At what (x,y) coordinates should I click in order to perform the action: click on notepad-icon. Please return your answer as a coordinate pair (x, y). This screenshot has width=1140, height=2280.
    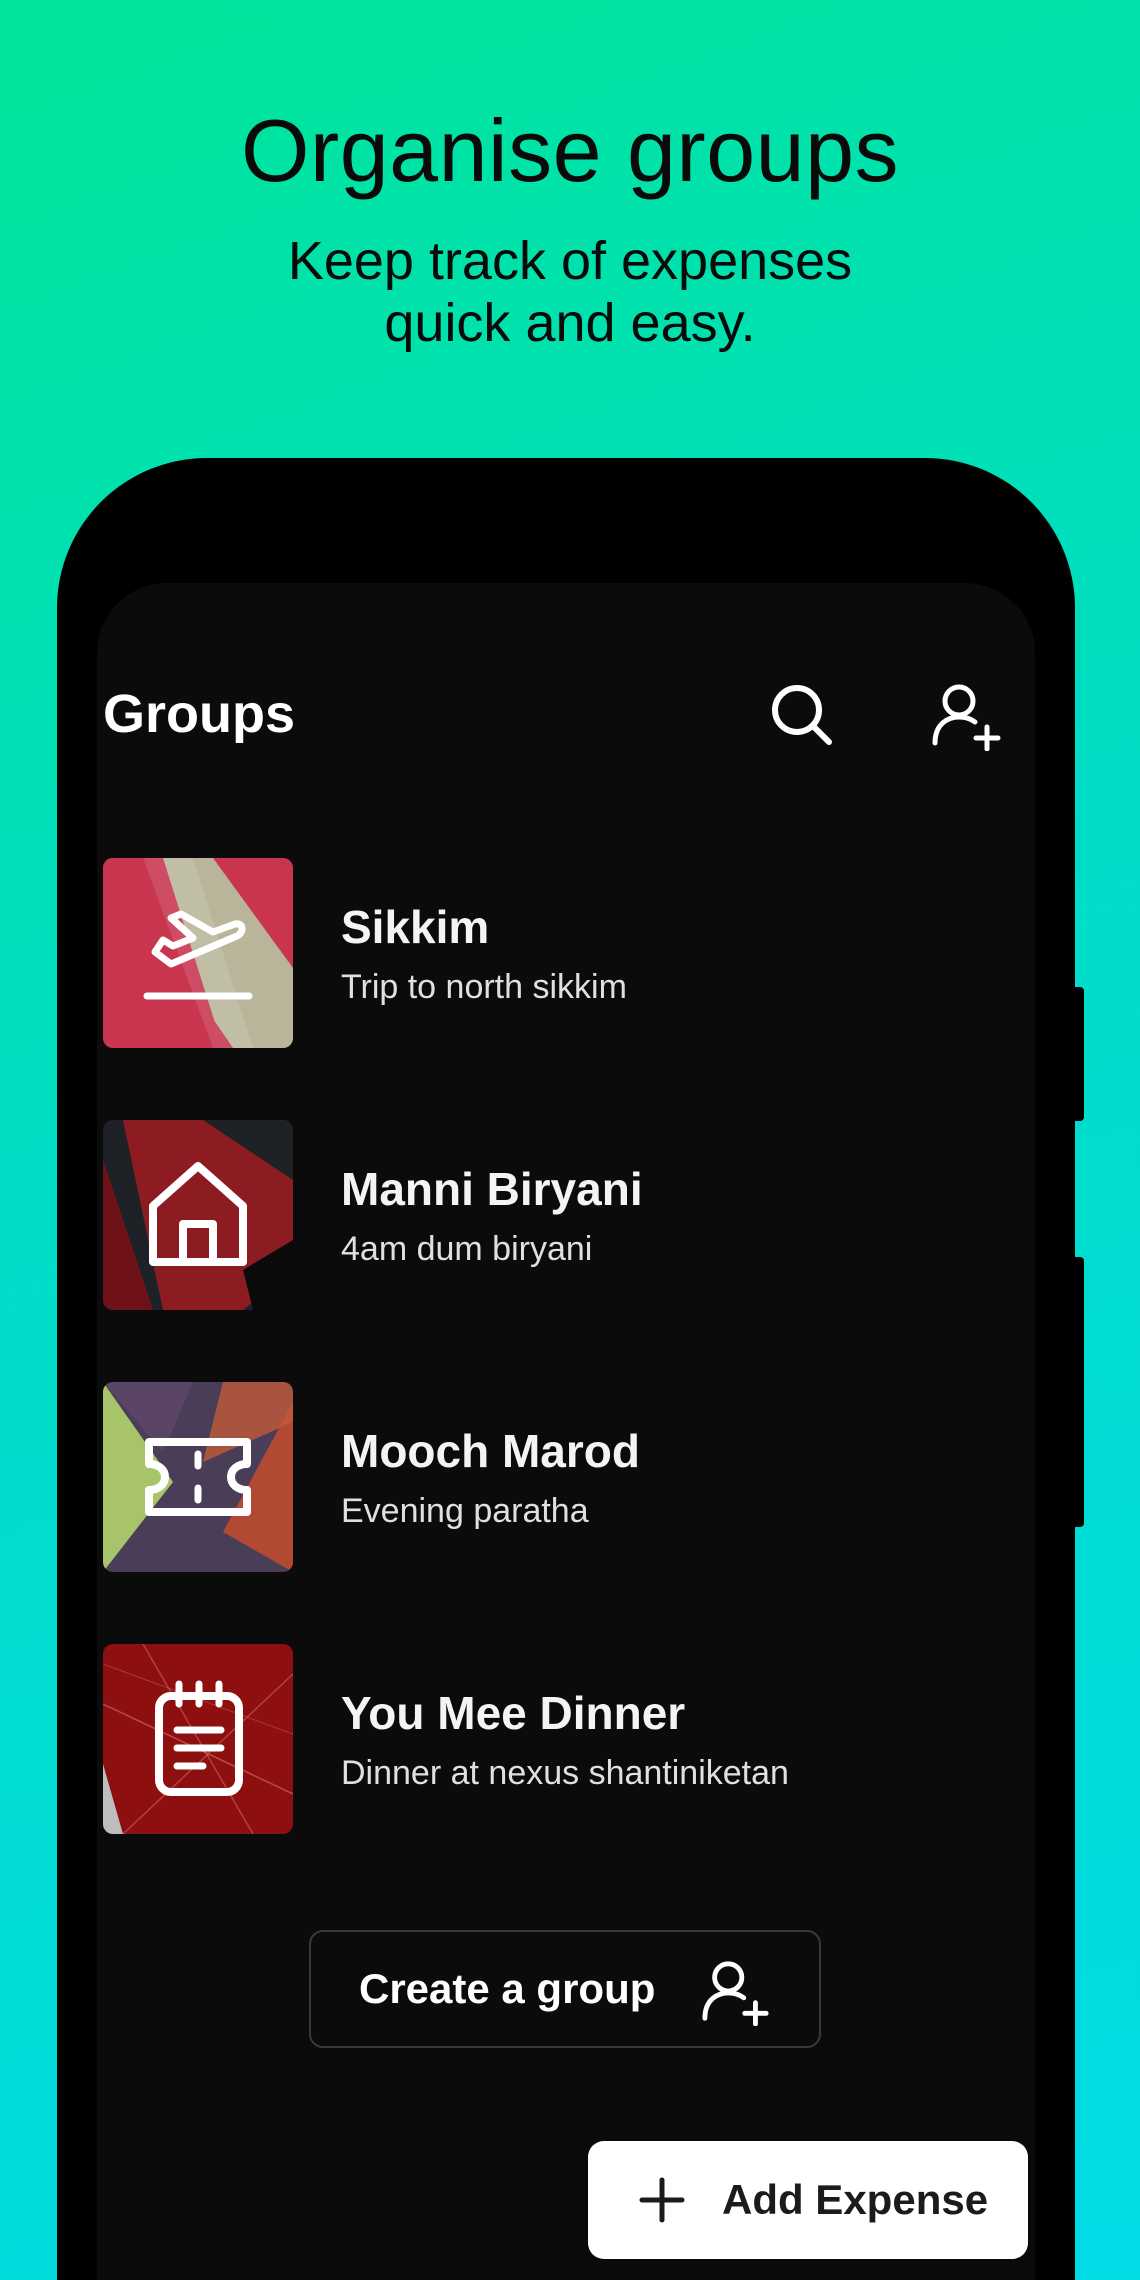
    Looking at the image, I should click on (199, 1738).